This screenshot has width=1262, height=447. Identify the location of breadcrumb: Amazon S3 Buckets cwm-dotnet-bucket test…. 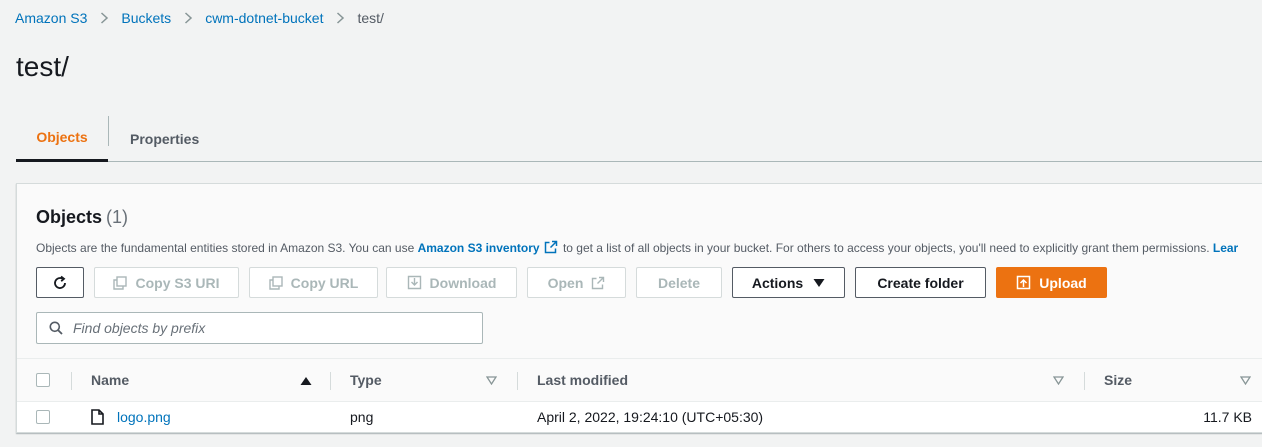
(199, 18).